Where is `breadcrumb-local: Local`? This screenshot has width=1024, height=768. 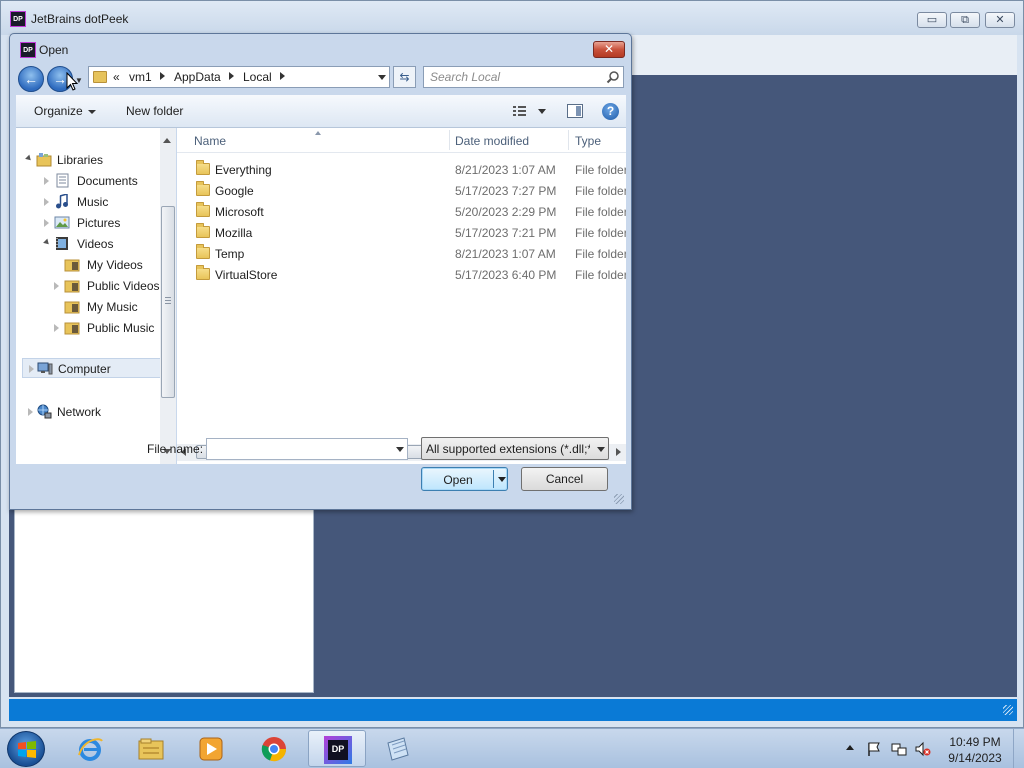 breadcrumb-local: Local is located at coordinates (257, 77).